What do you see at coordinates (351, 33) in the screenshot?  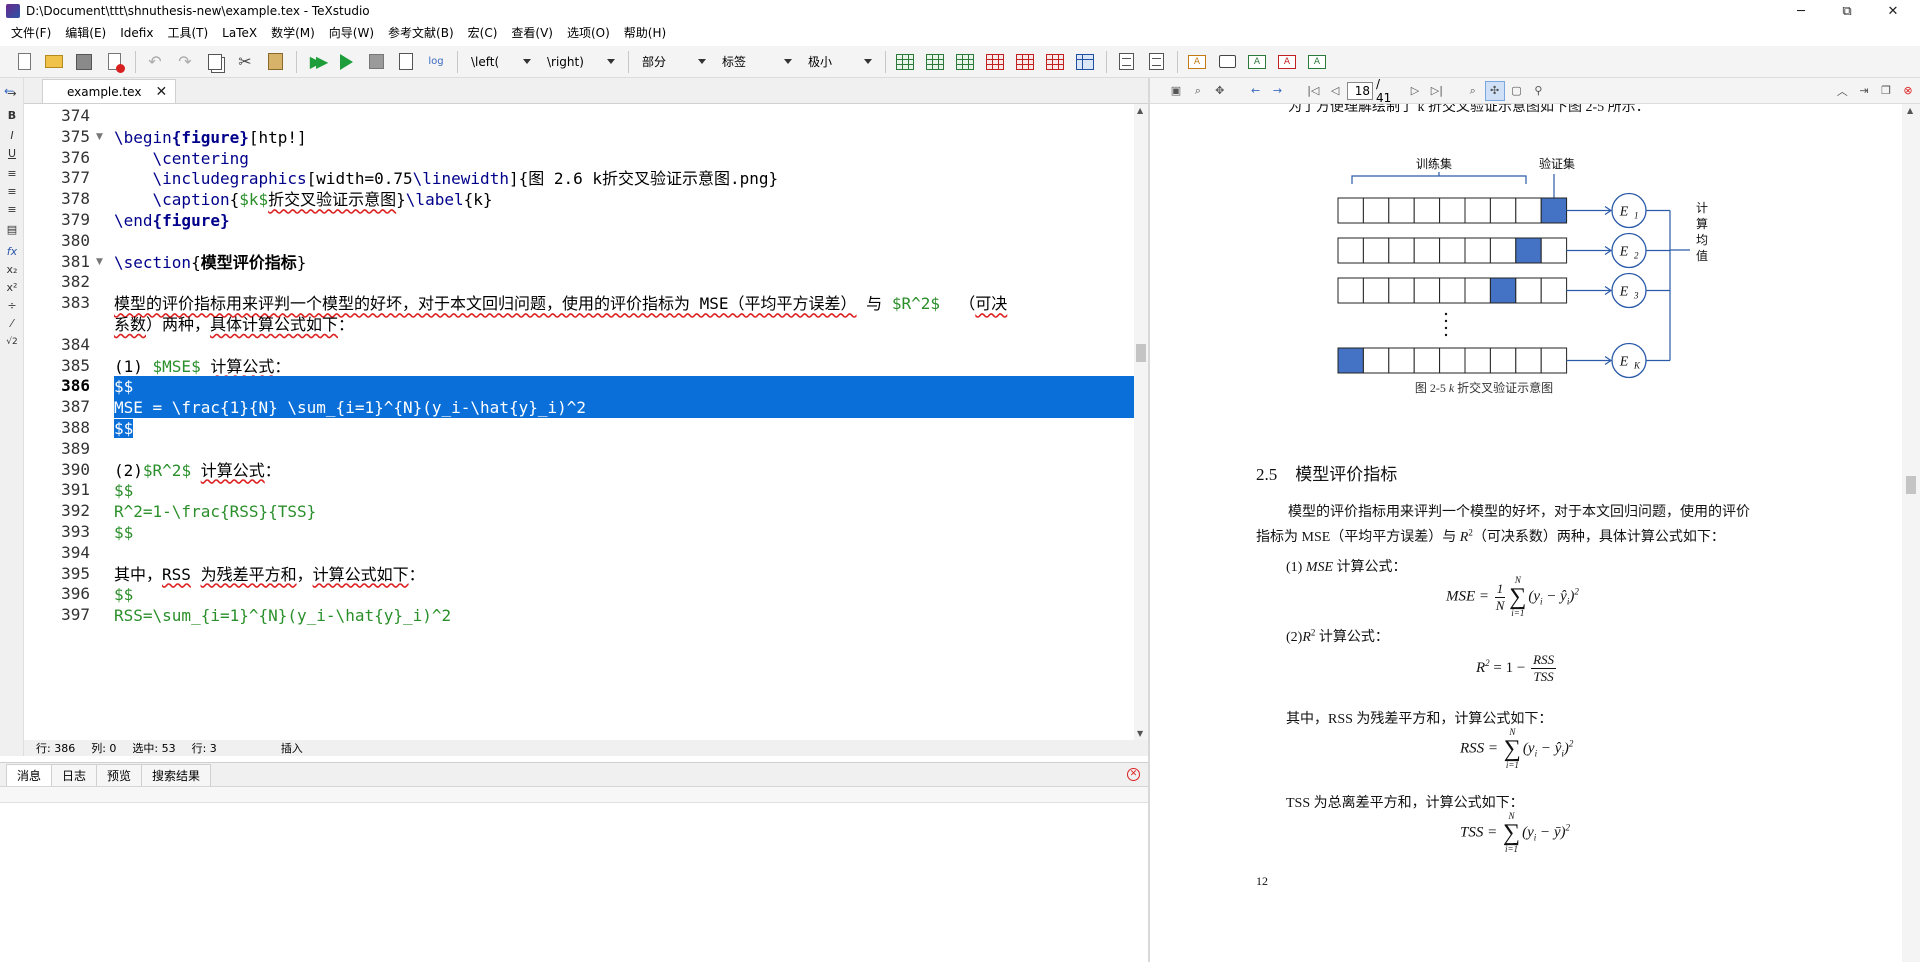 I see `menu-wizards: 向导(W)` at bounding box center [351, 33].